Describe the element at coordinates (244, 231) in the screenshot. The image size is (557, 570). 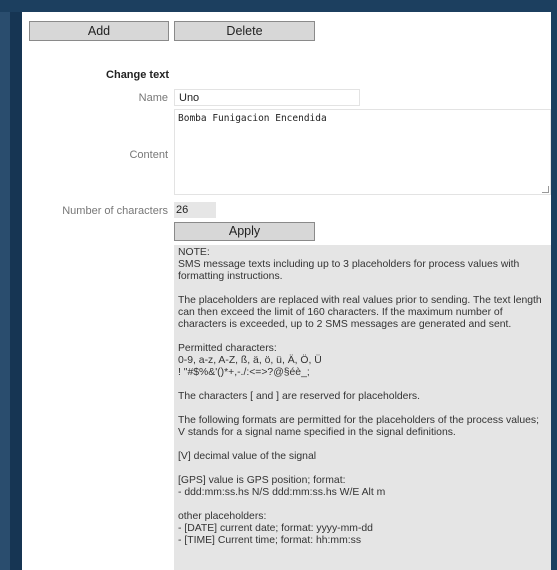
I see `apply-button: Apply` at that location.